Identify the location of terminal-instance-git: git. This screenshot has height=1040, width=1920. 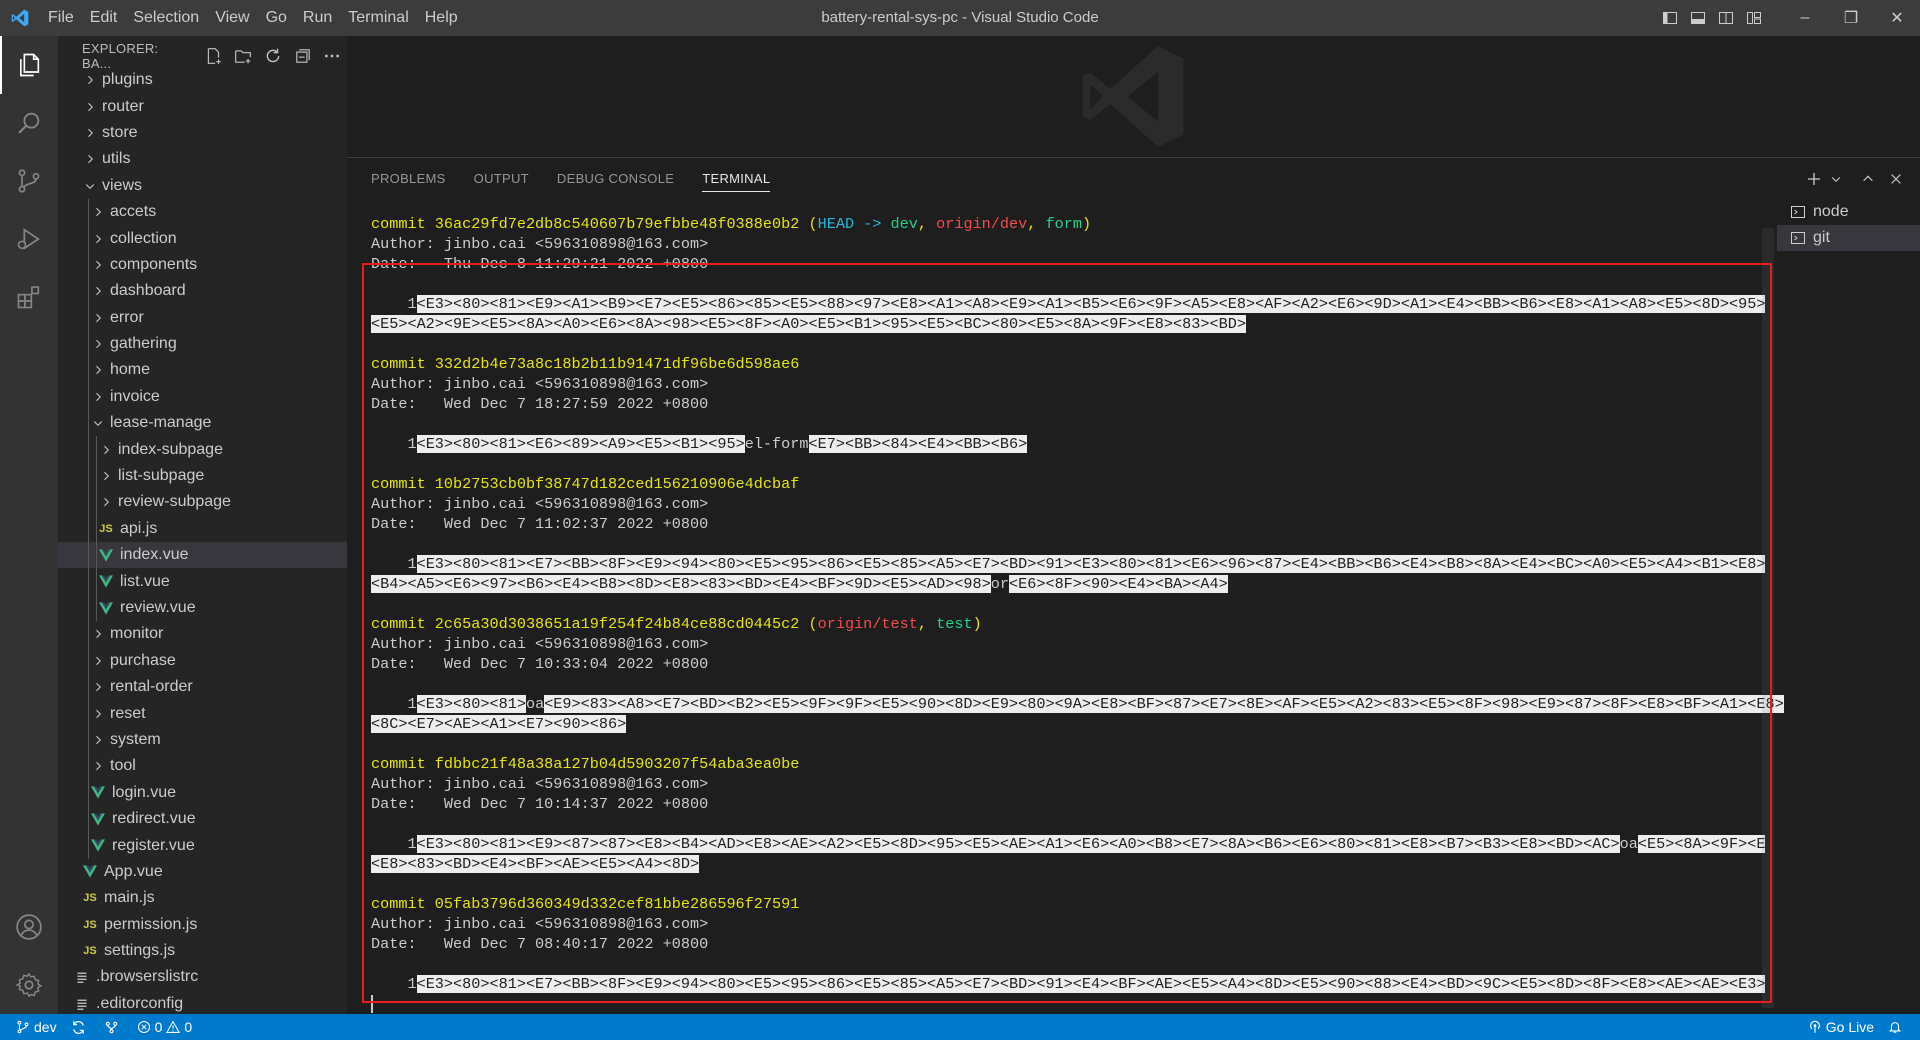
(1848, 238).